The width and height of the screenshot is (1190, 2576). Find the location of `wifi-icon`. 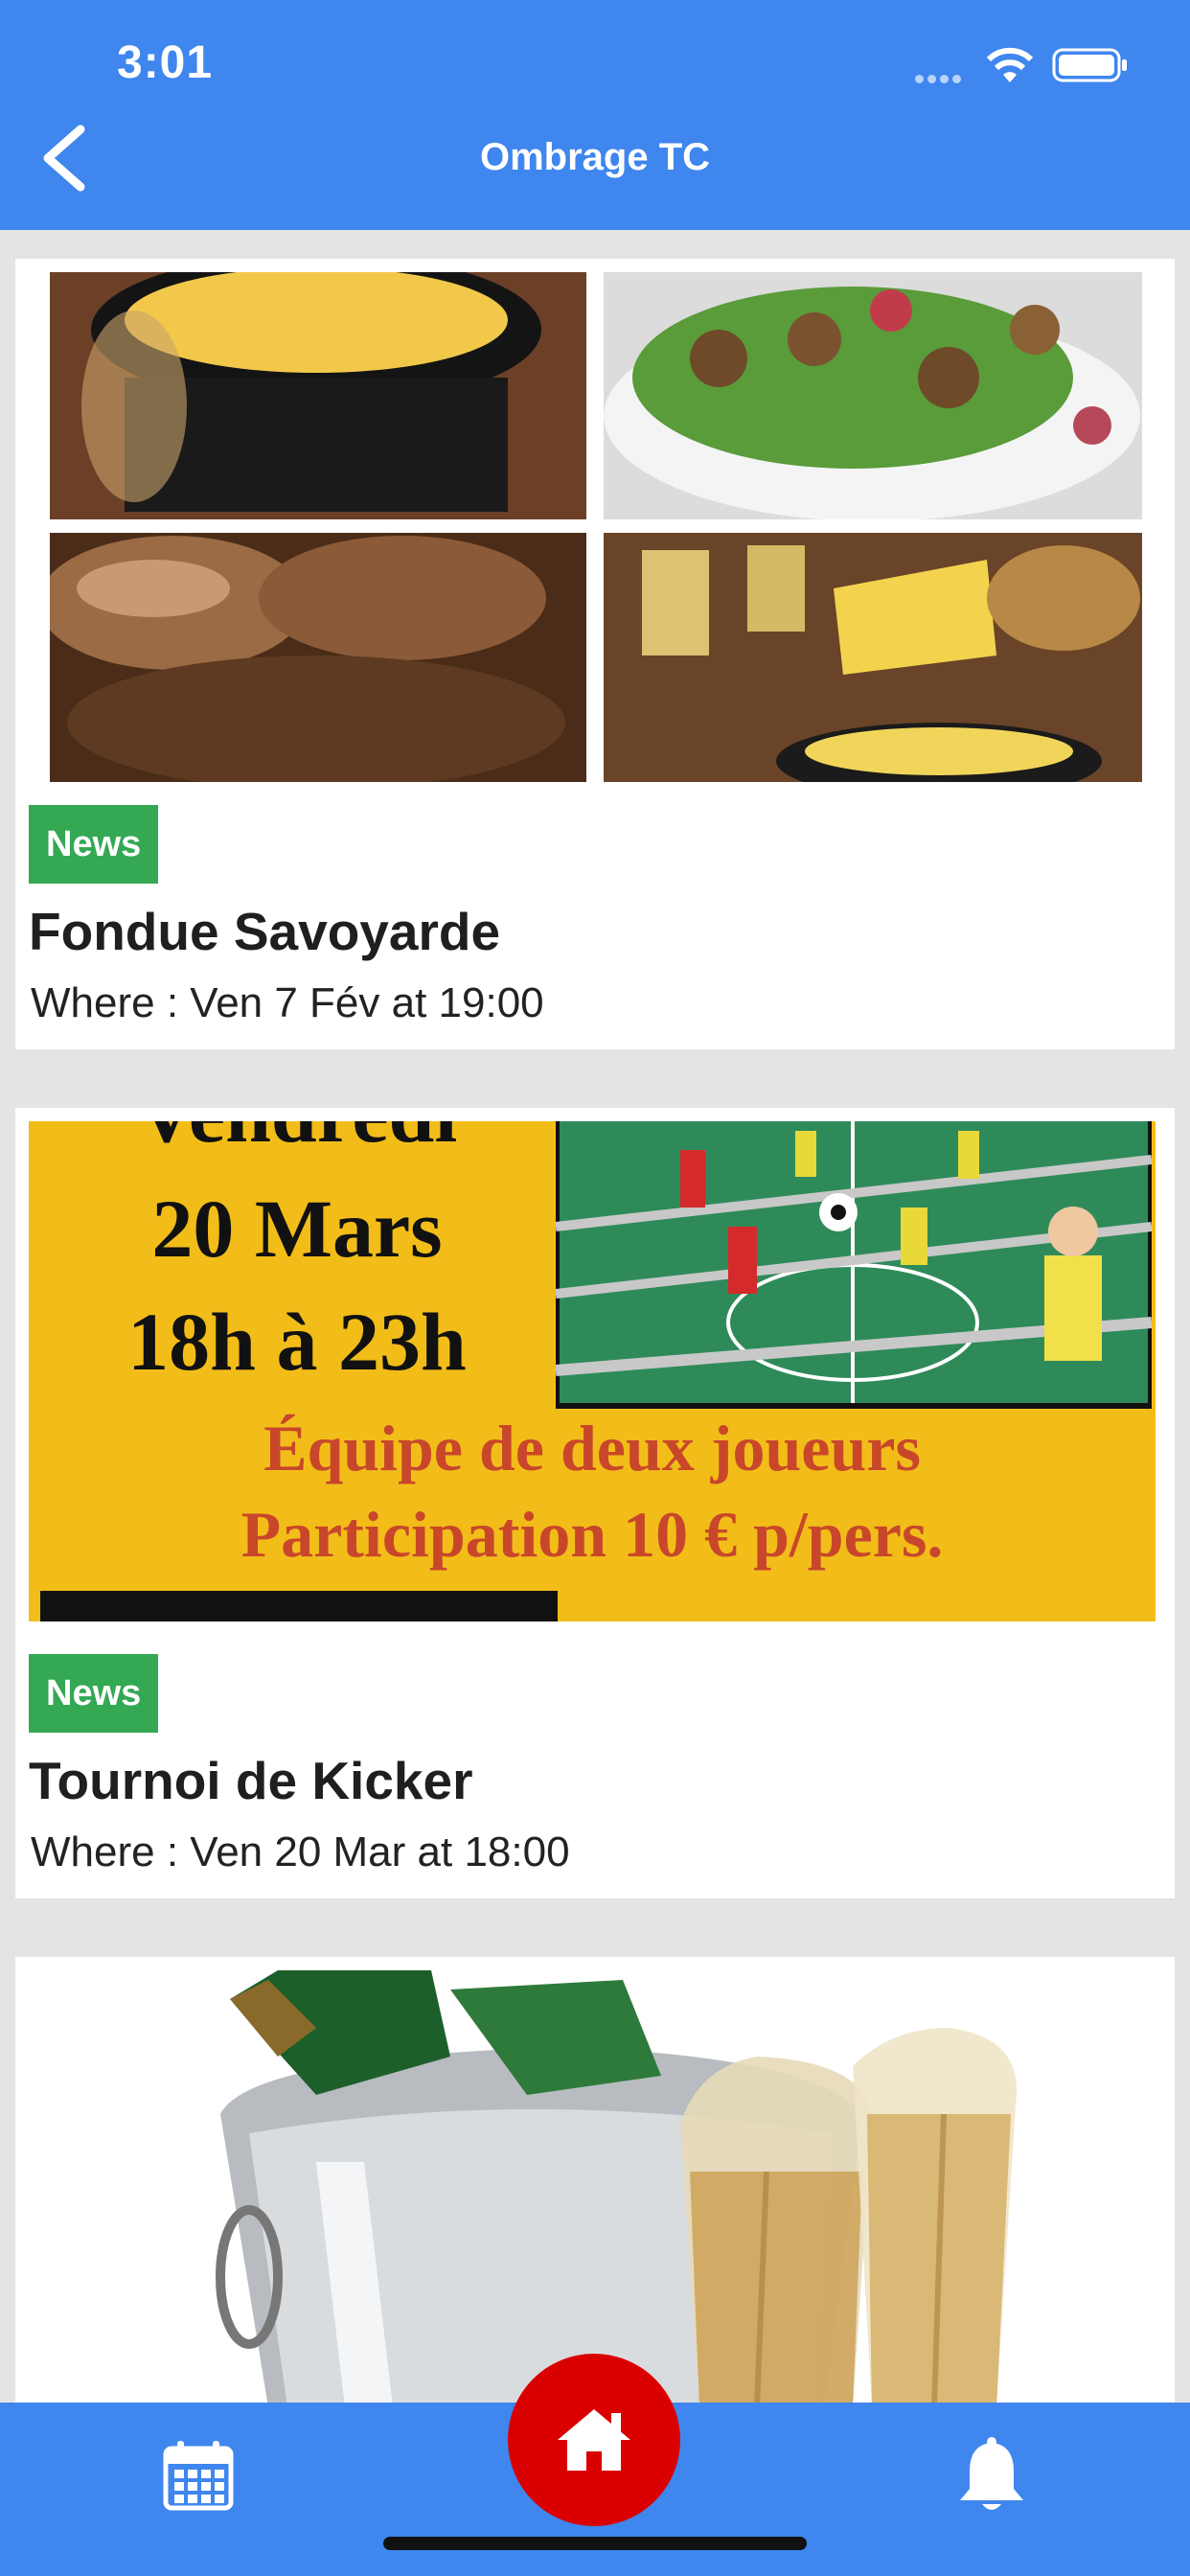

wifi-icon is located at coordinates (1010, 65).